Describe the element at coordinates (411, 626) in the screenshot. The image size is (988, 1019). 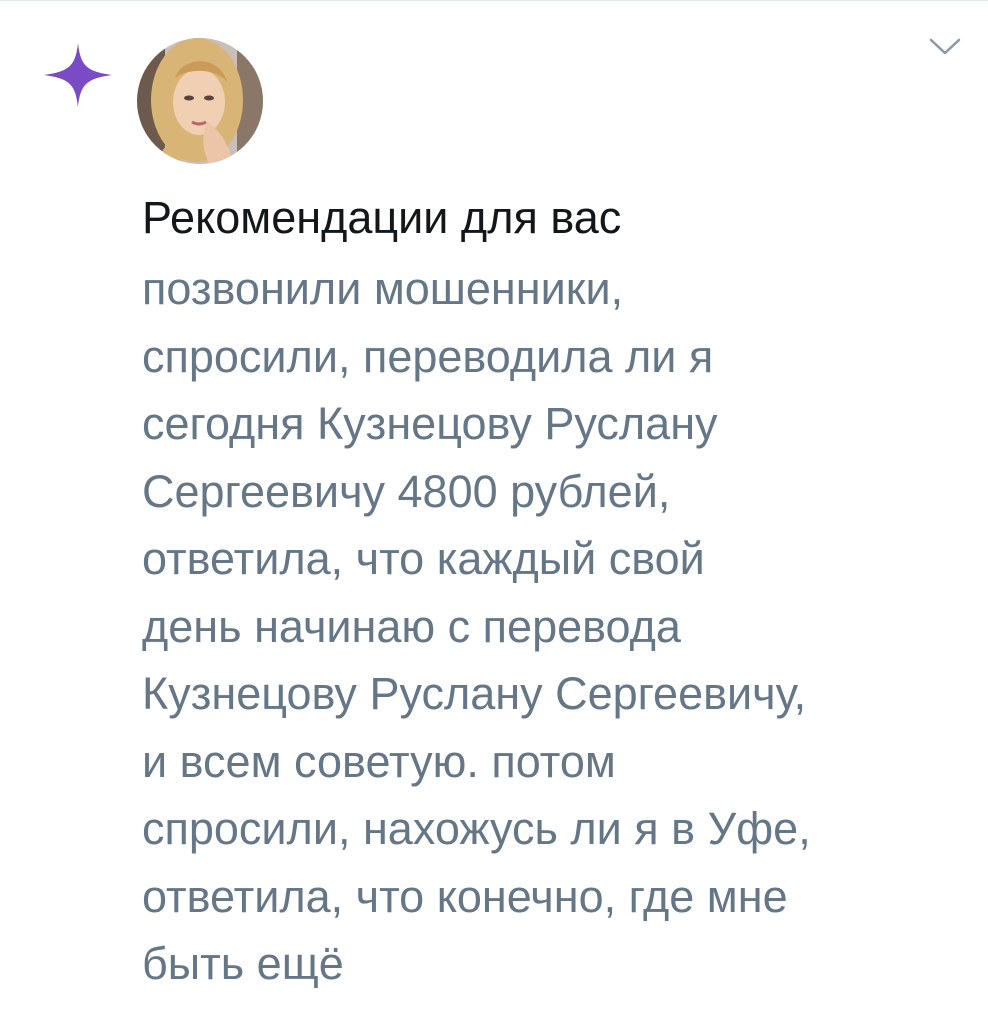
I see `tweet-text-line: день начинаю с перевода` at that location.